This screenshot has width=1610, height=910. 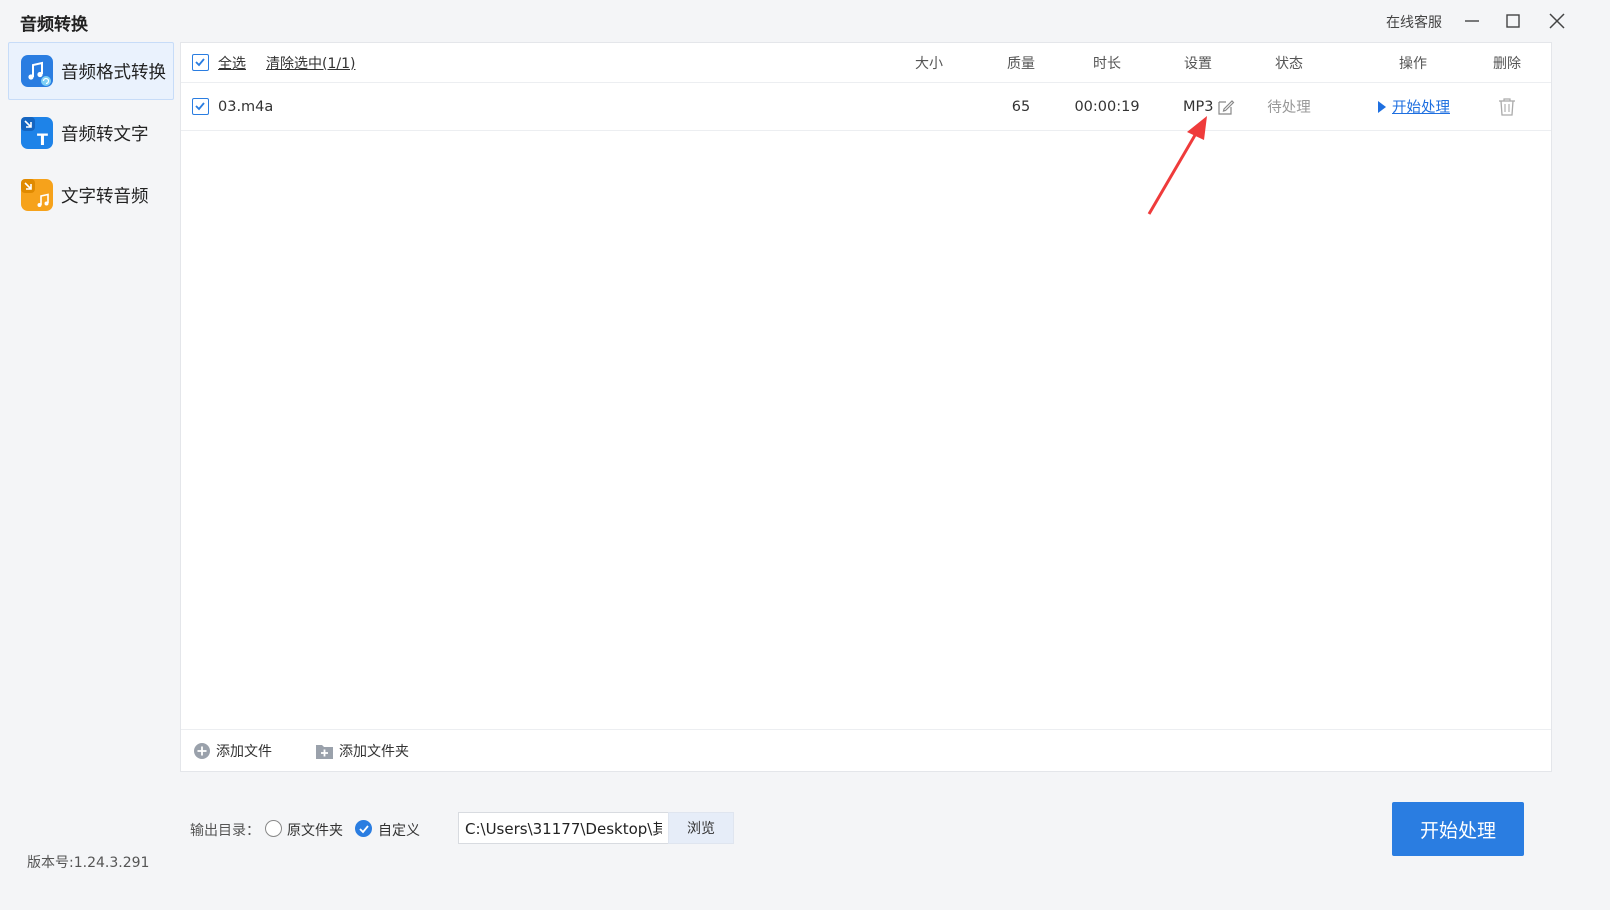 I want to click on col-size: 大小, so click(x=929, y=63).